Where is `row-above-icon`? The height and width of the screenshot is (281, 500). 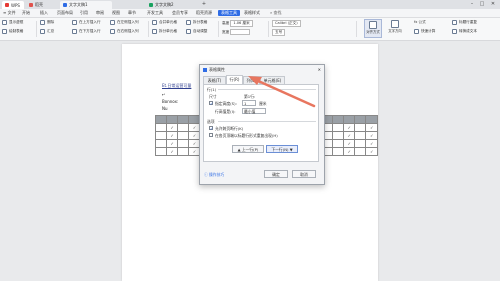 row-above-icon is located at coordinates (74, 22).